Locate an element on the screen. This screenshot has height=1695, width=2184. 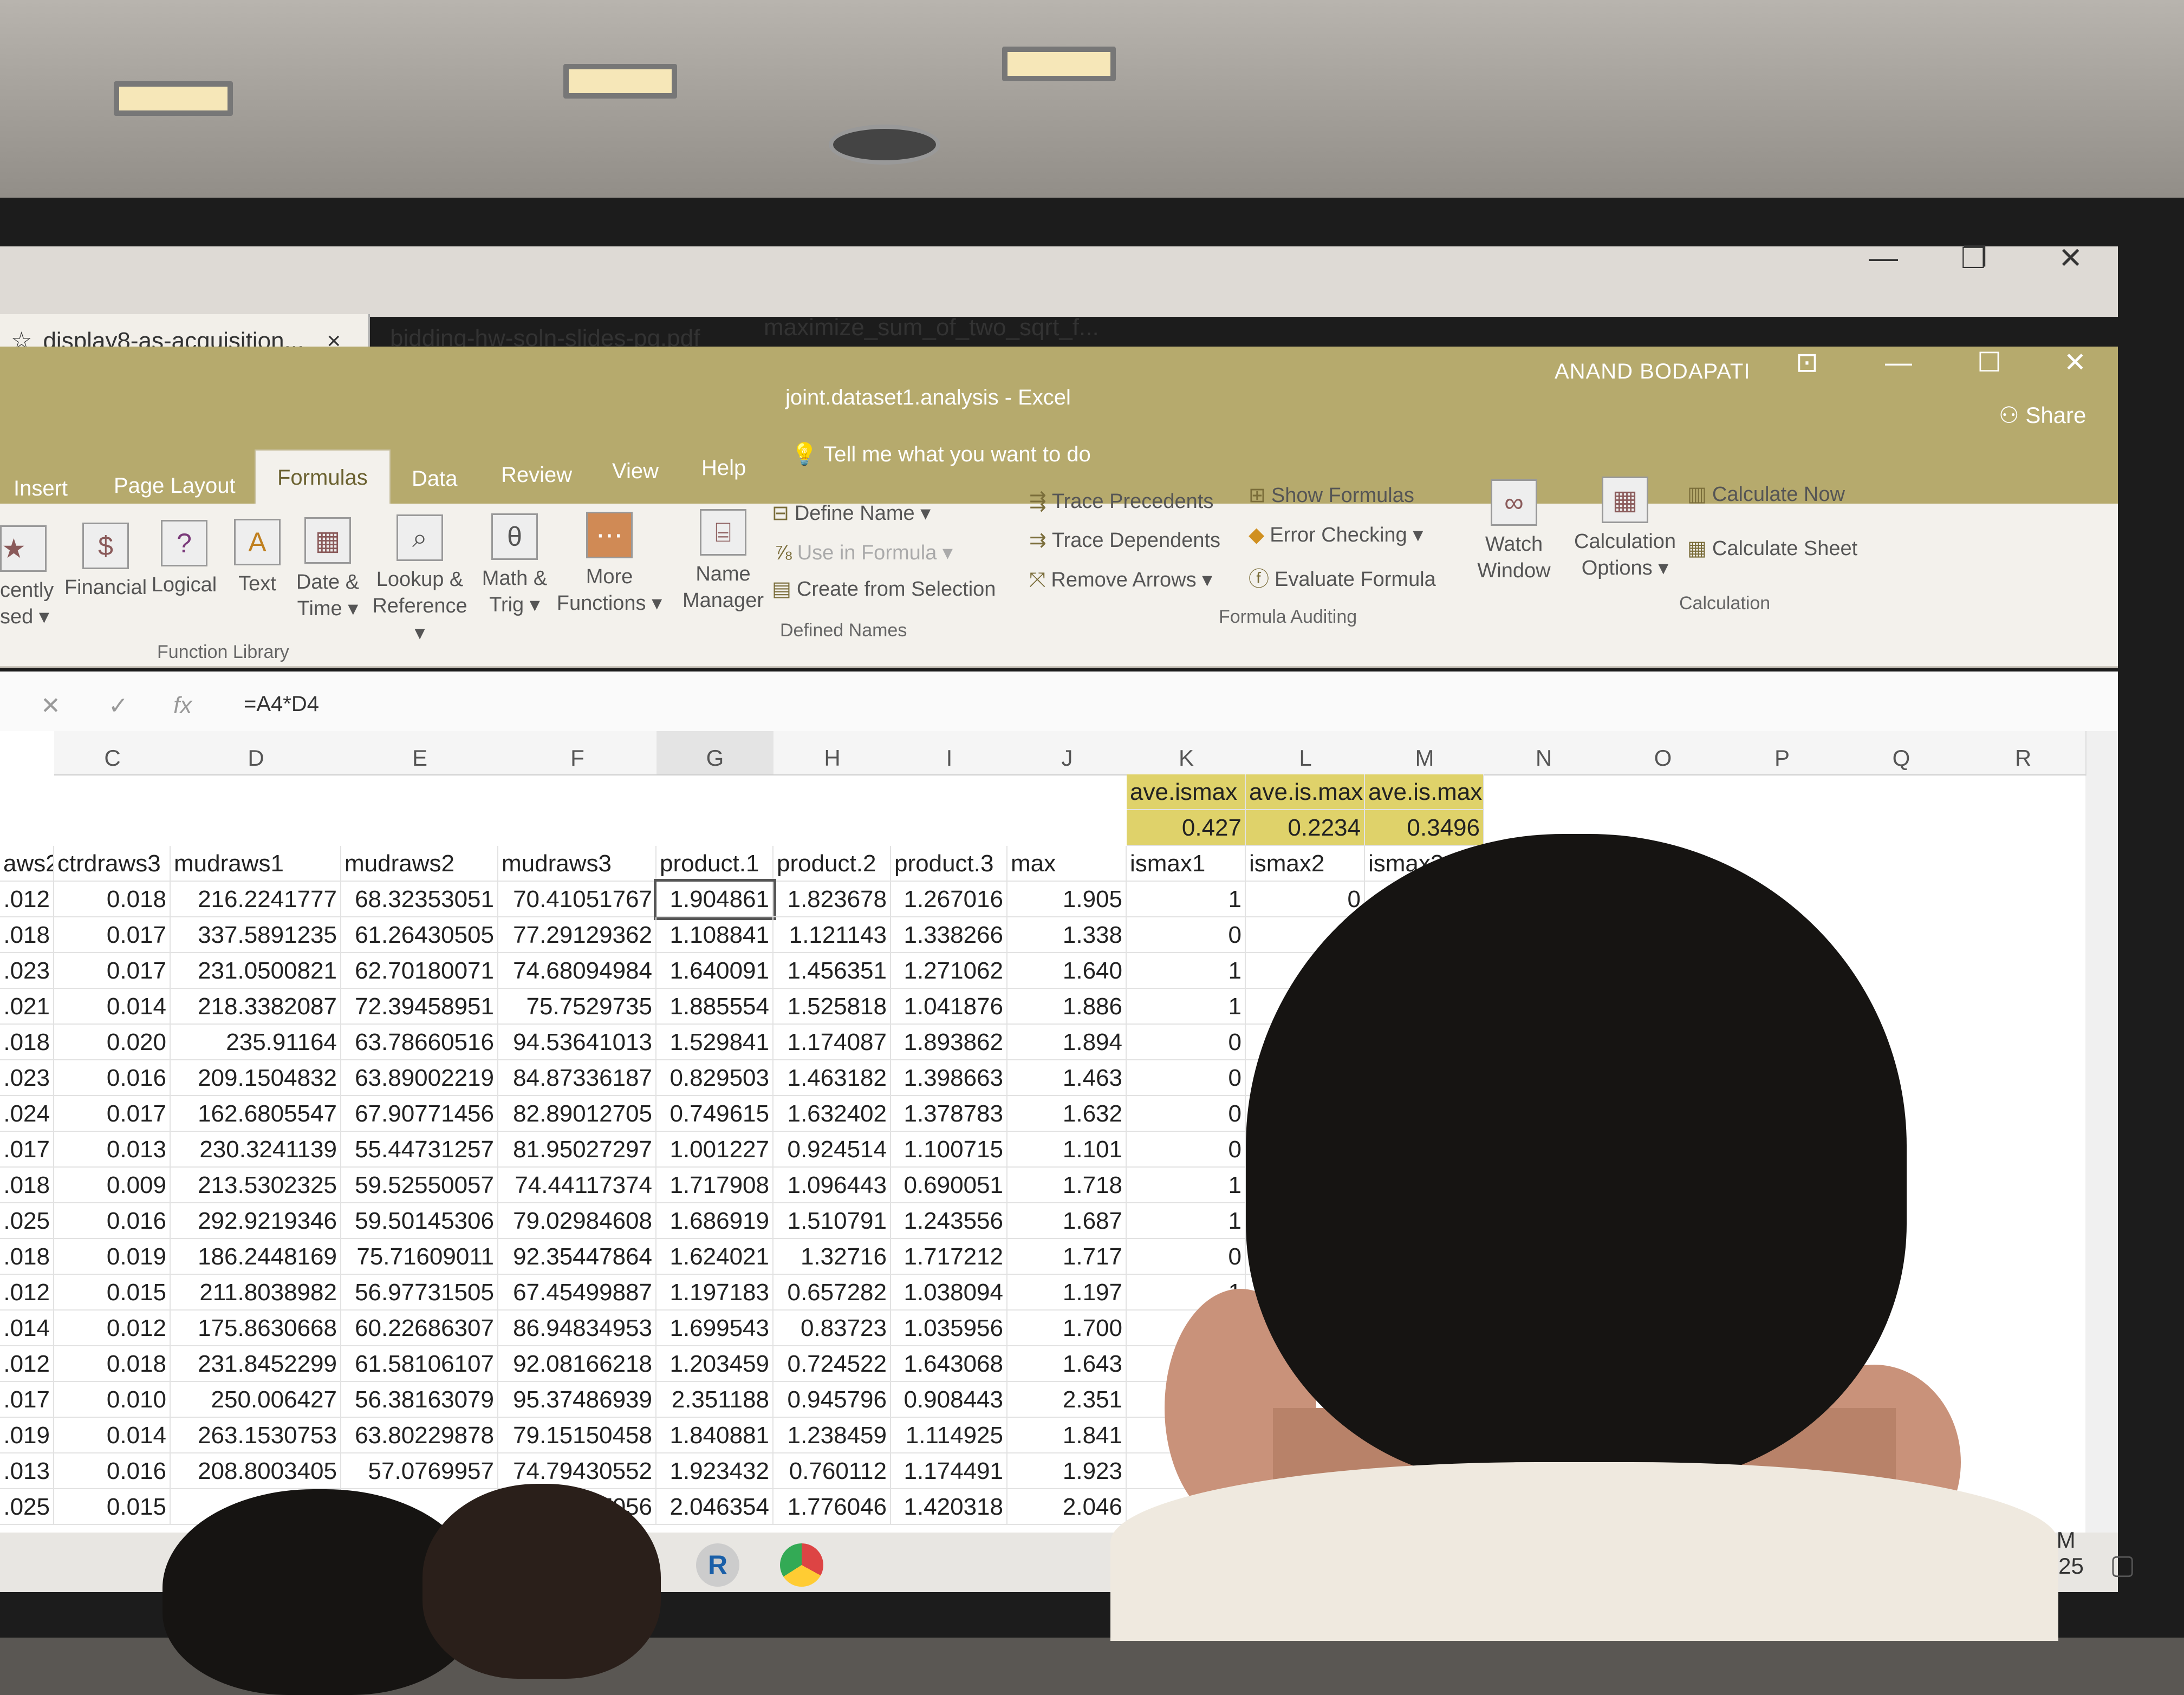
table-cell: .024 is located at coordinates (27, 1114).